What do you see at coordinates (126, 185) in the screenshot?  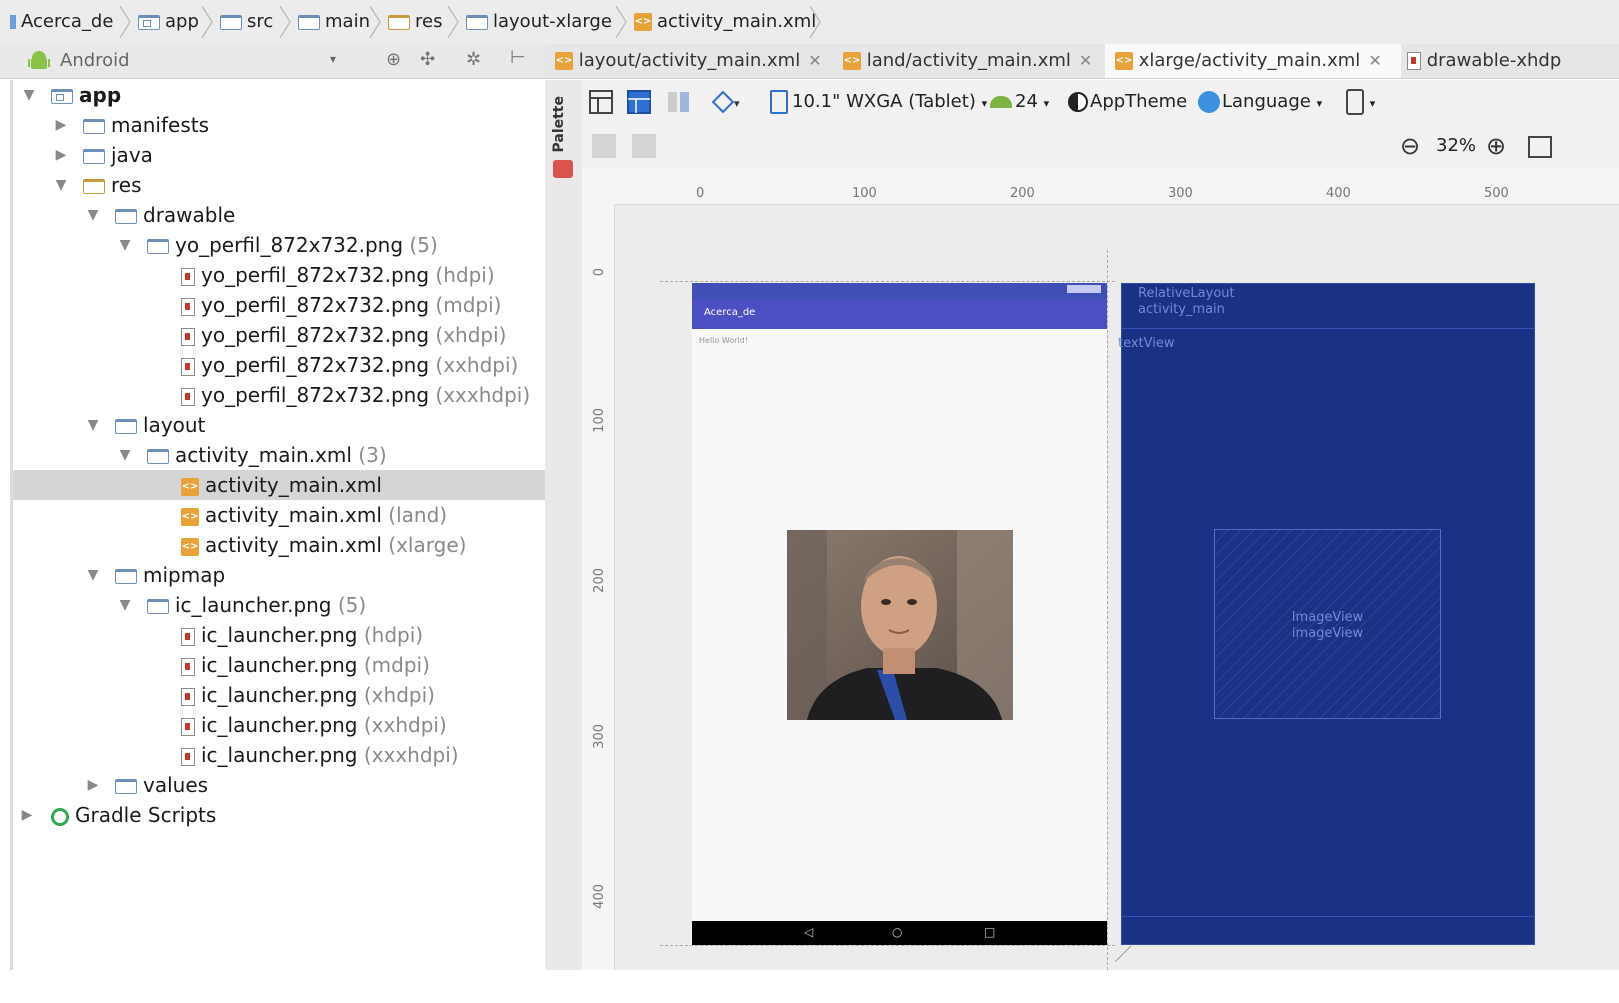 I see `tree-item-label: res` at bounding box center [126, 185].